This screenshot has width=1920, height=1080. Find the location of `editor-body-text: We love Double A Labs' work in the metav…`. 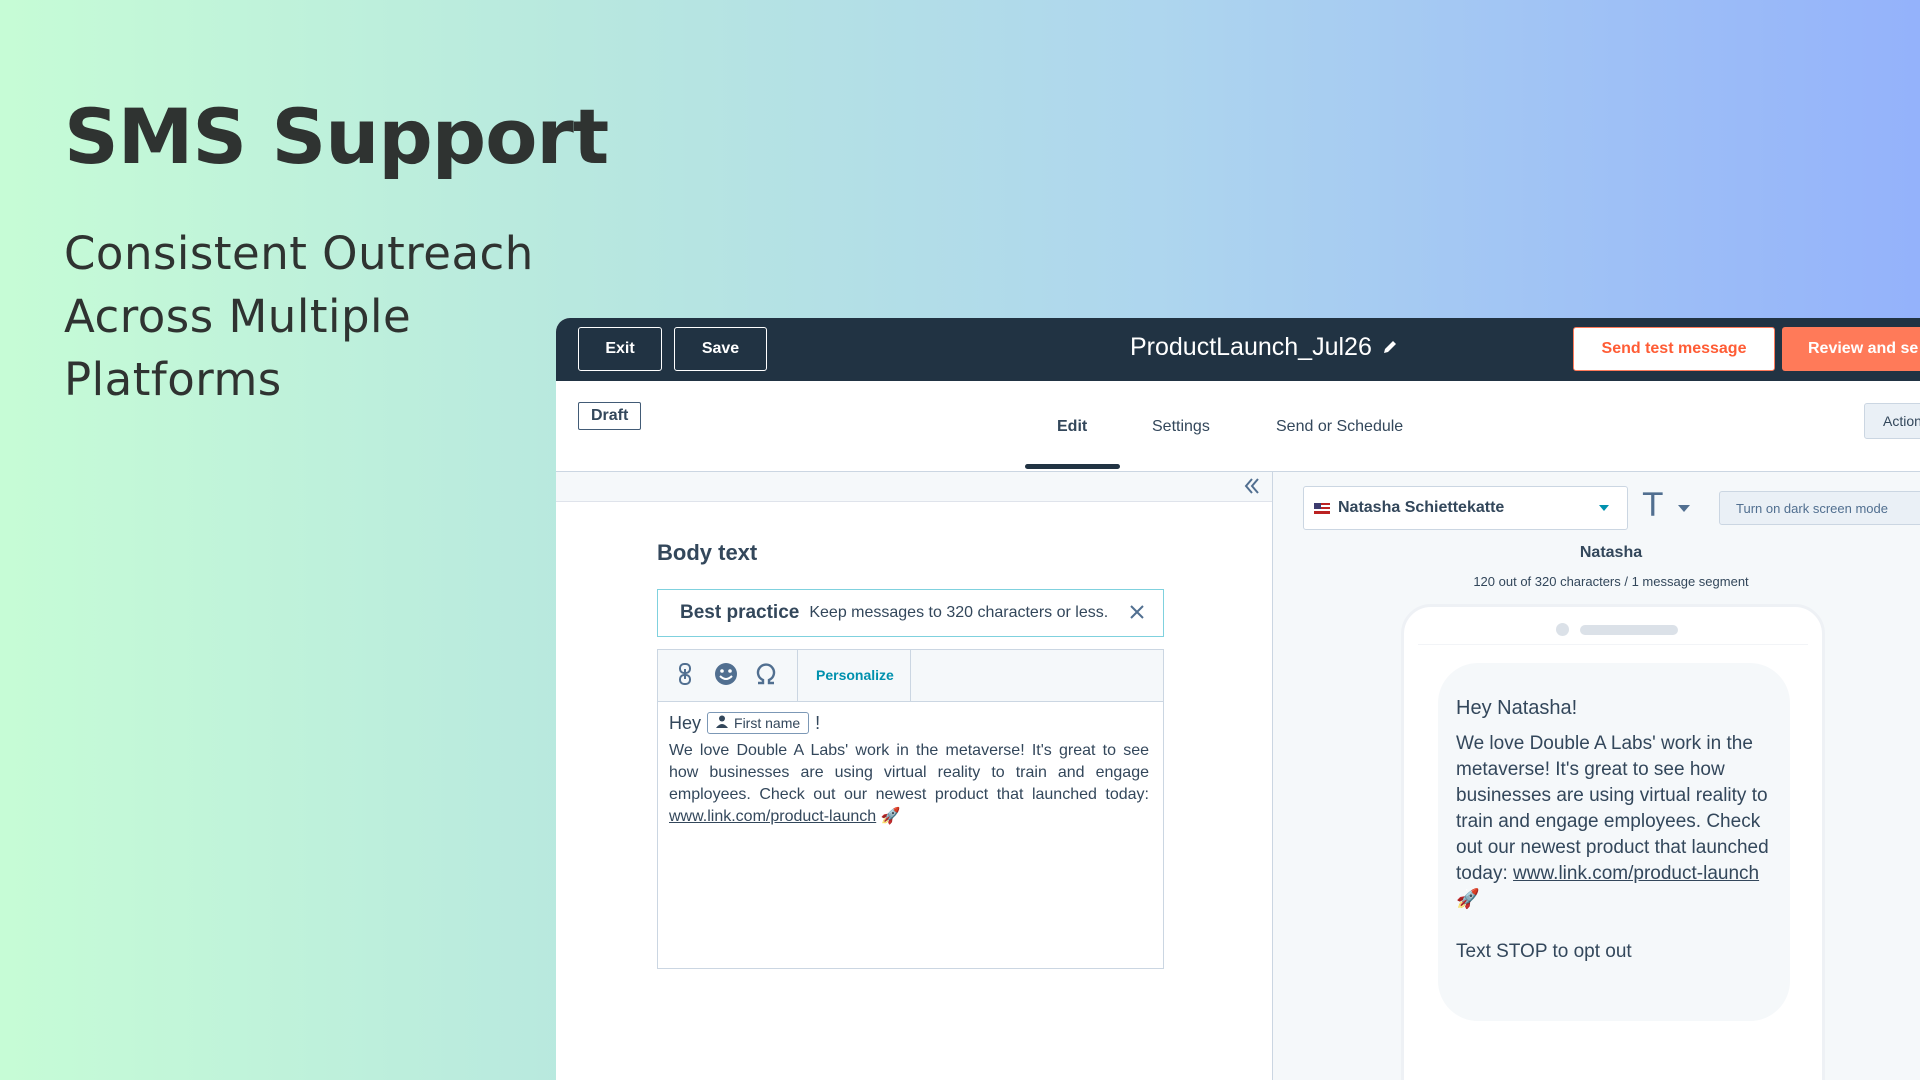

editor-body-text: We love Double A Labs' work in the metav… is located at coordinates (909, 784).